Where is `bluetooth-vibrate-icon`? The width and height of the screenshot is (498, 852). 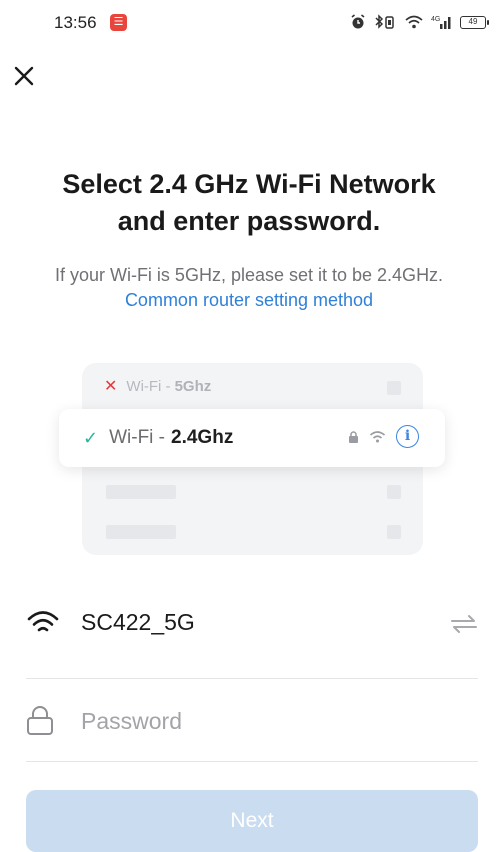
bluetooth-vibrate-icon is located at coordinates (384, 21).